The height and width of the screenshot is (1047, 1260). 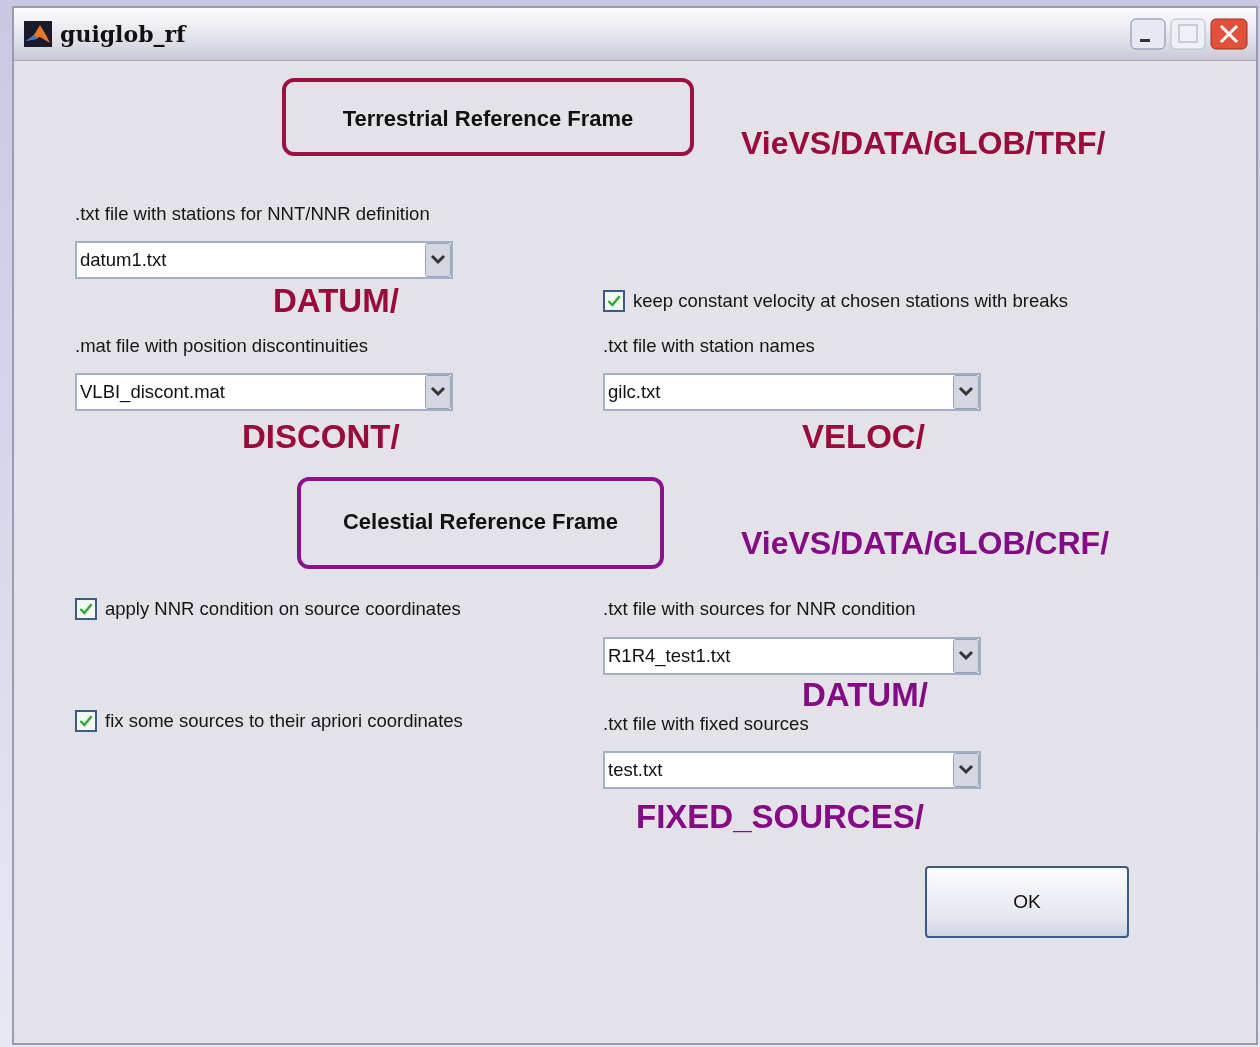 What do you see at coordinates (780, 817) in the screenshot?
I see `folder-annotation: FIXED_SOURCES/` at bounding box center [780, 817].